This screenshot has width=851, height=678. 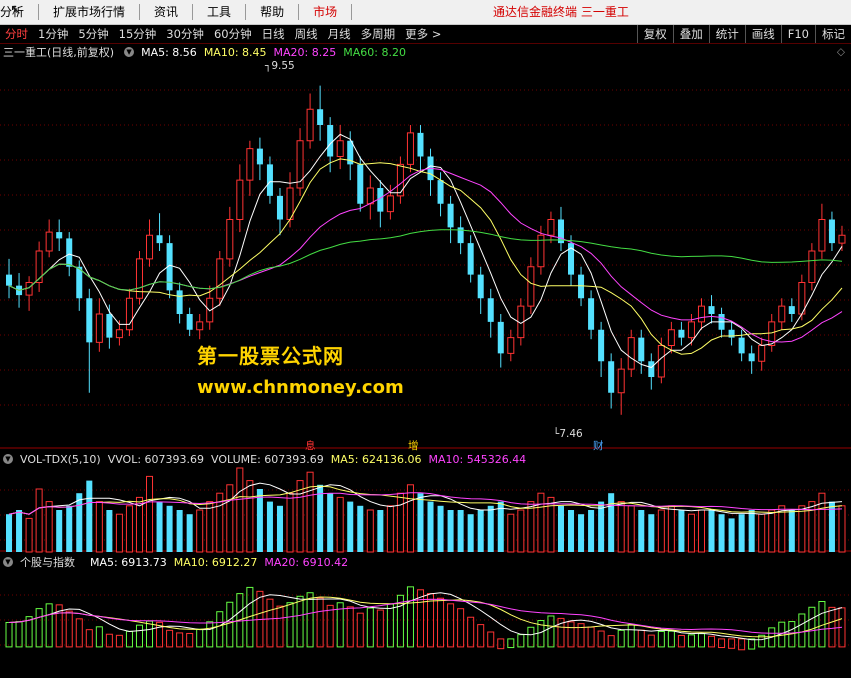 What do you see at coordinates (300, 387) in the screenshot?
I see `watermark-url: www.chnmoney.com` at bounding box center [300, 387].